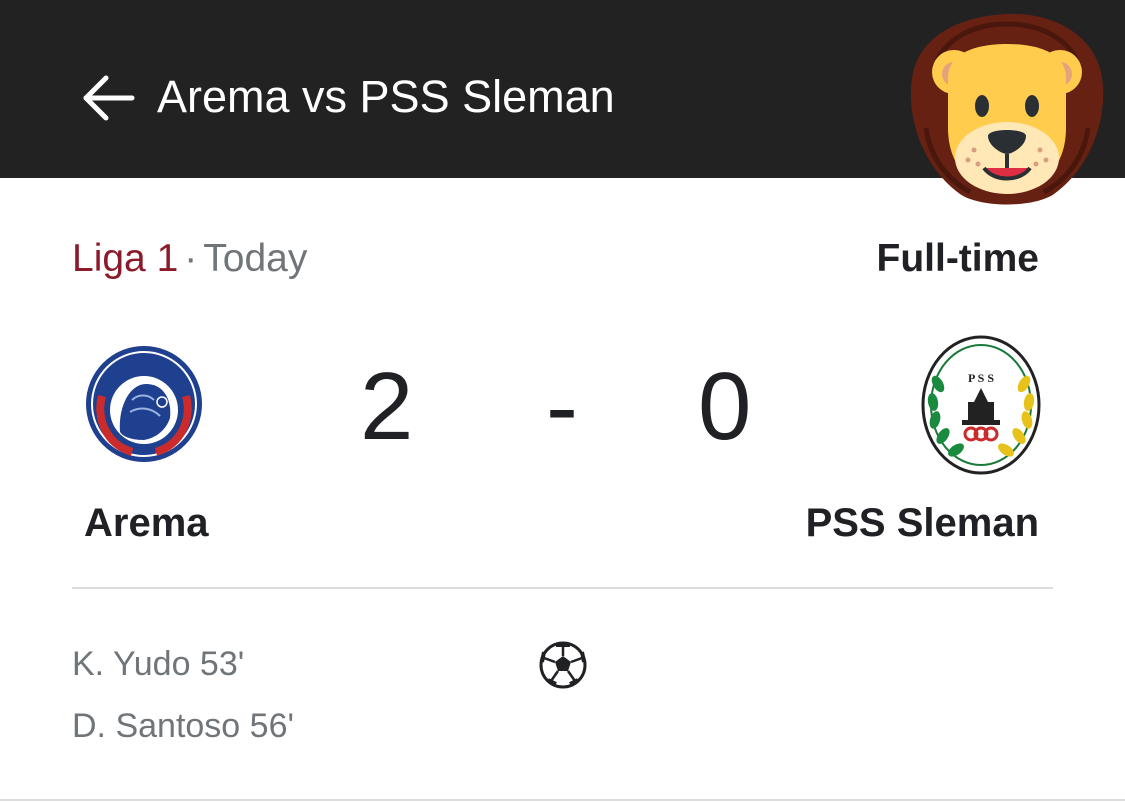 The image size is (1125, 803). What do you see at coordinates (922, 523) in the screenshot?
I see `away-team-name: PSS Sleman` at bounding box center [922, 523].